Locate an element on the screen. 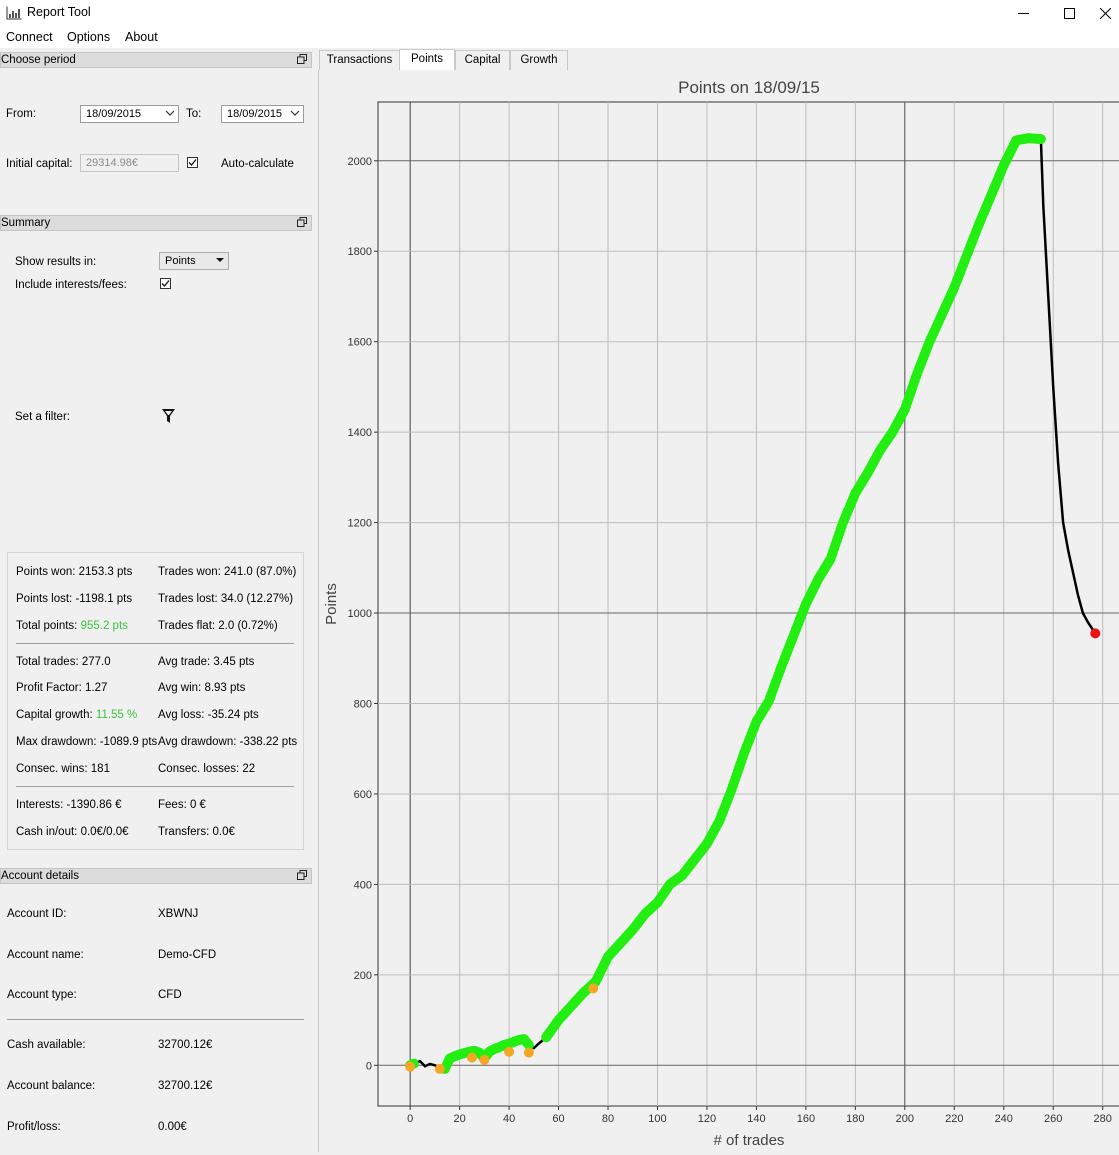 The width and height of the screenshot is (1119, 1155). x-tick-label: 200 is located at coordinates (905, 1119).